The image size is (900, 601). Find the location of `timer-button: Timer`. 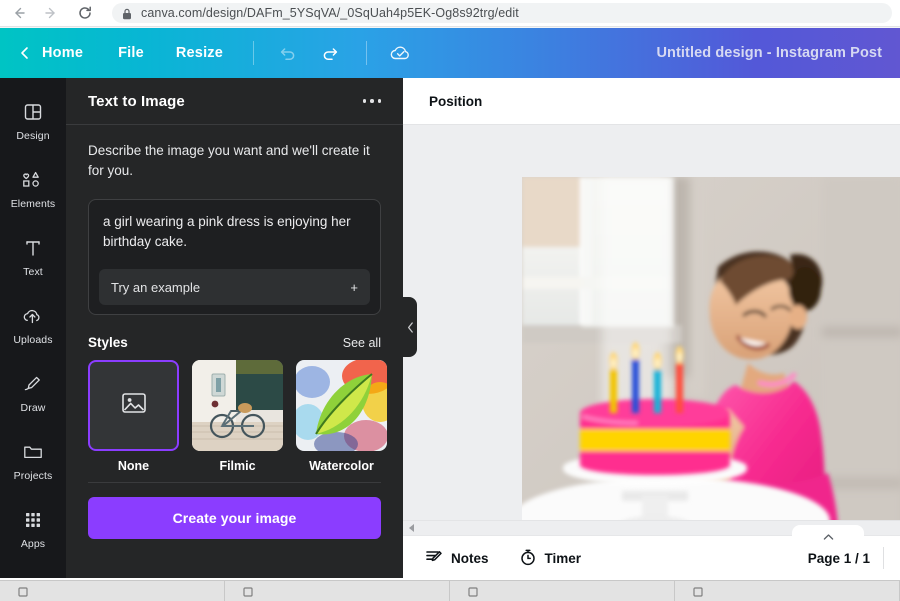

timer-button: Timer is located at coordinates (550, 558).